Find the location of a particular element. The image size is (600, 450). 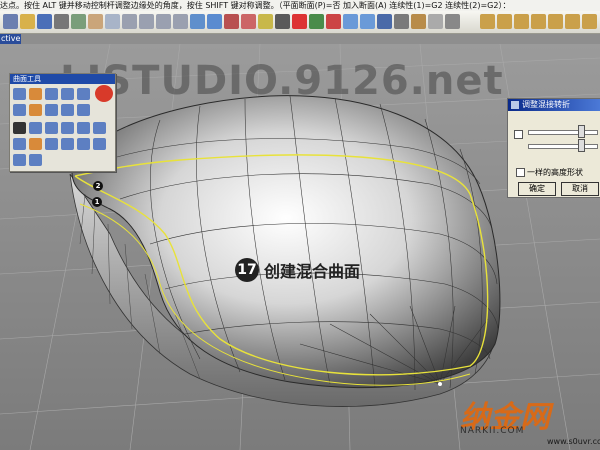

ok-button: 确定 is located at coordinates (537, 189).